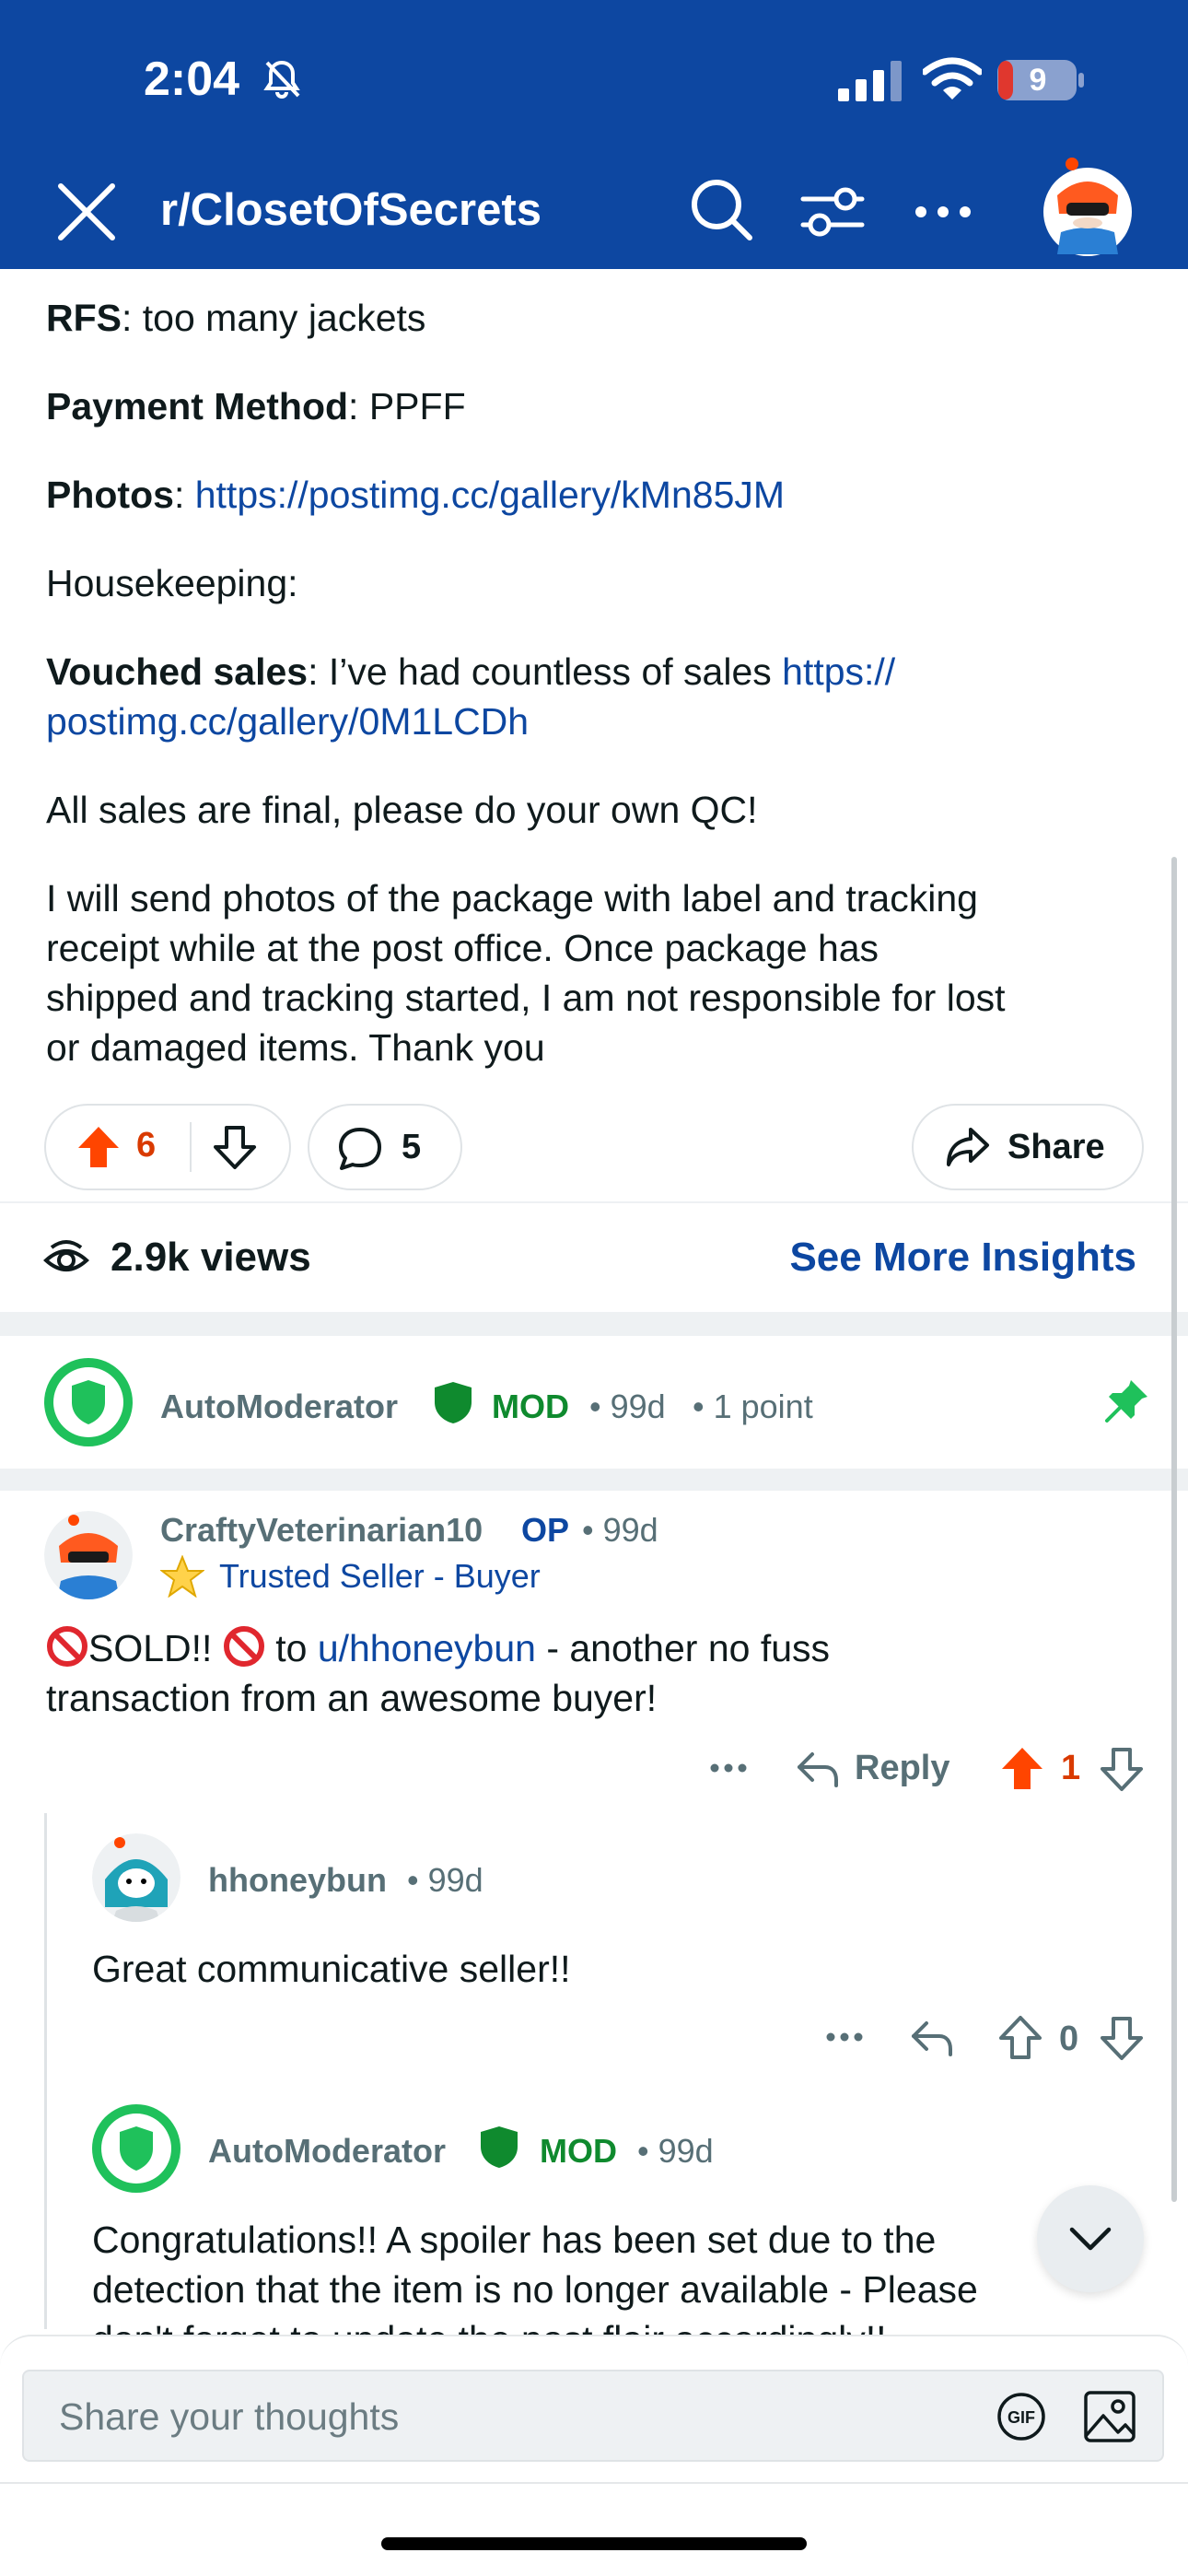 The image size is (1188, 2576). I want to click on pin-icon, so click(1126, 1401).